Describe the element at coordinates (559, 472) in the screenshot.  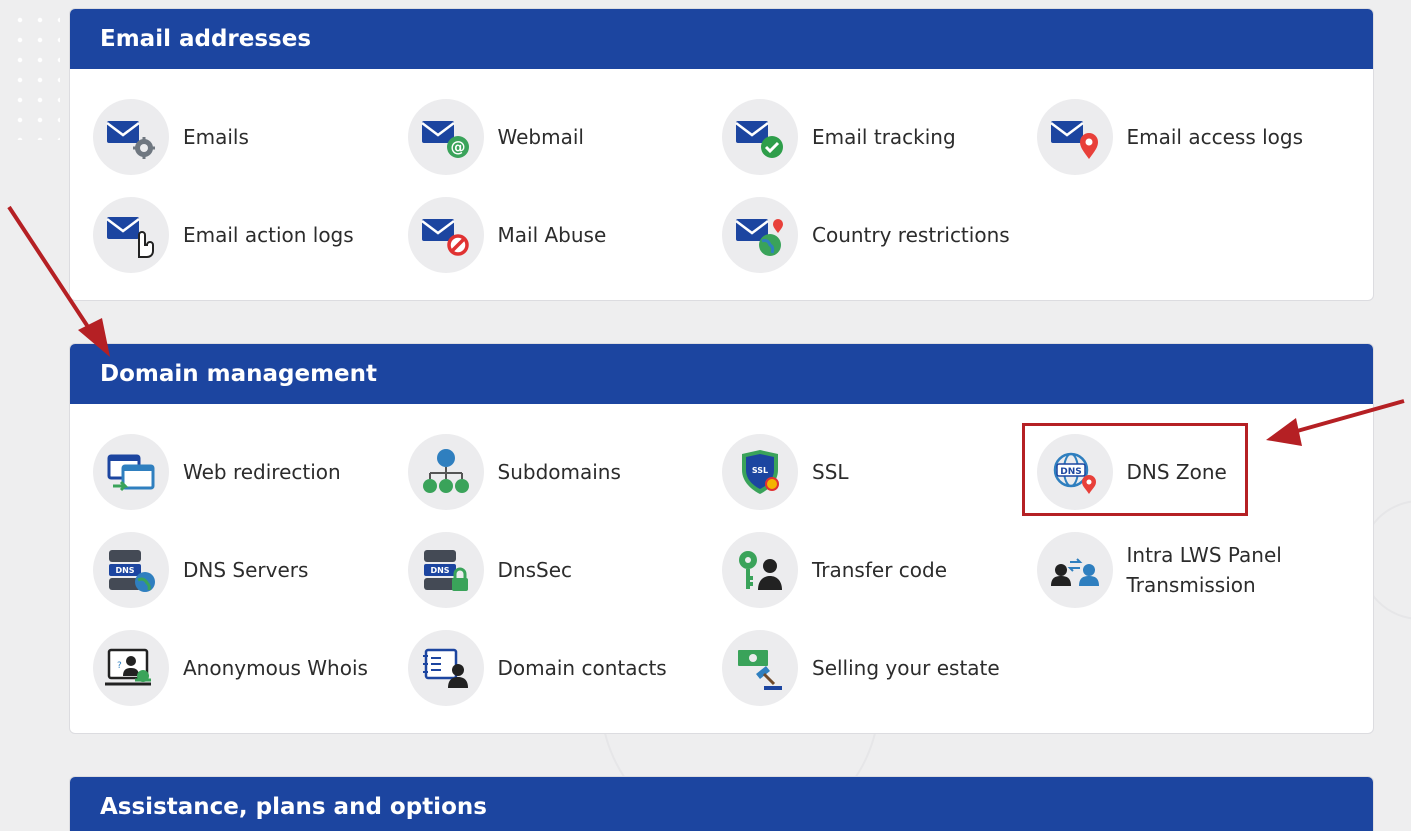
I see `item-label: Subdomains` at that location.